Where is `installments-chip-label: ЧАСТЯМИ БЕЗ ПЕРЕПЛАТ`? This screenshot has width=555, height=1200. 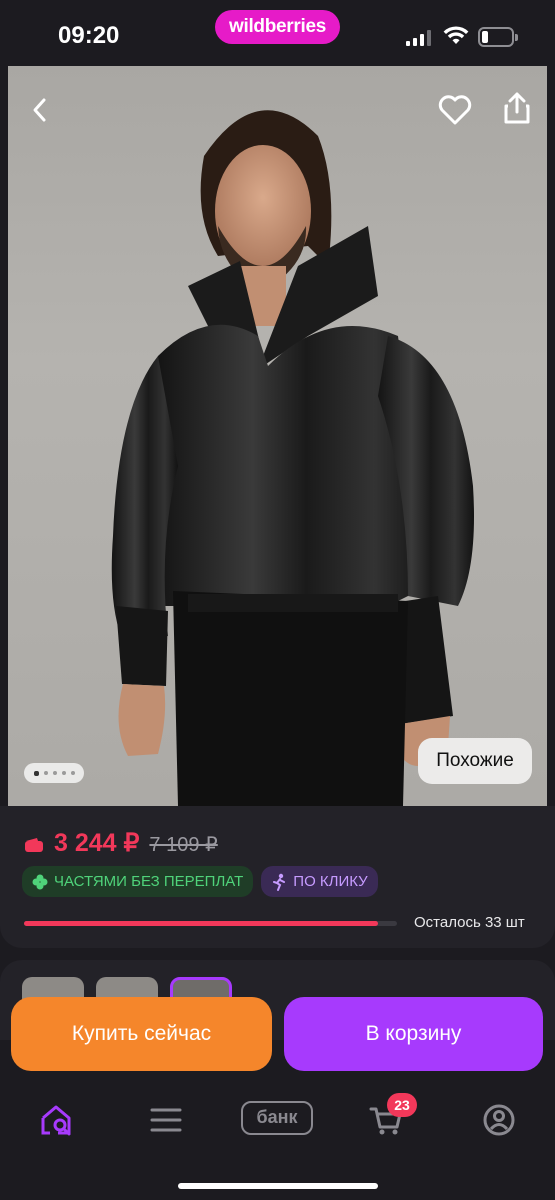 installments-chip-label: ЧАСТЯМИ БЕЗ ПЕРЕПЛАТ is located at coordinates (149, 881).